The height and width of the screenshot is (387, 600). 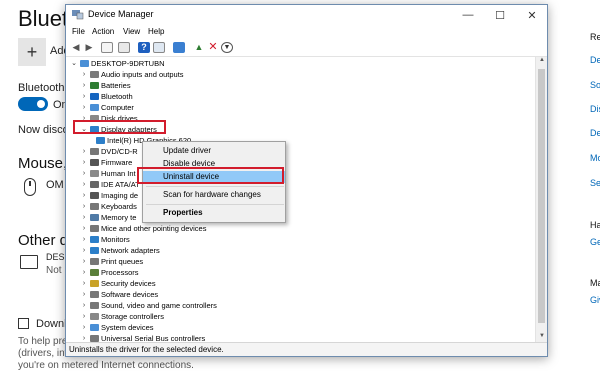 What do you see at coordinates (76, 47) in the screenshot?
I see `back-arrow-icon: ◀` at bounding box center [76, 47].